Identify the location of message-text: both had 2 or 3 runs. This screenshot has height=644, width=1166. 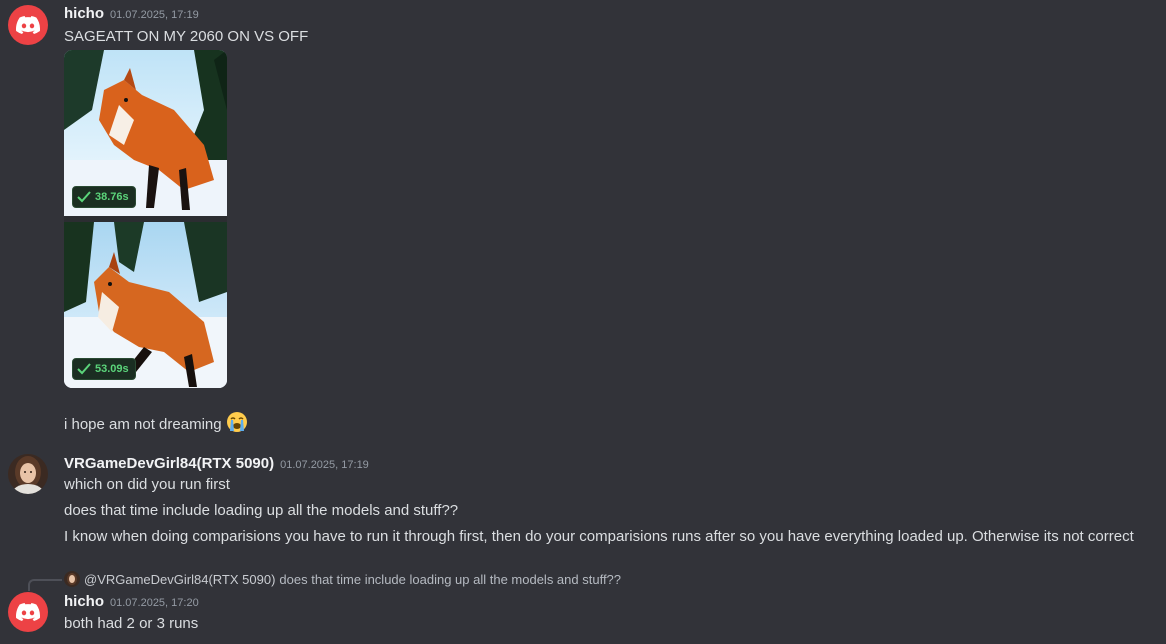
(131, 623).